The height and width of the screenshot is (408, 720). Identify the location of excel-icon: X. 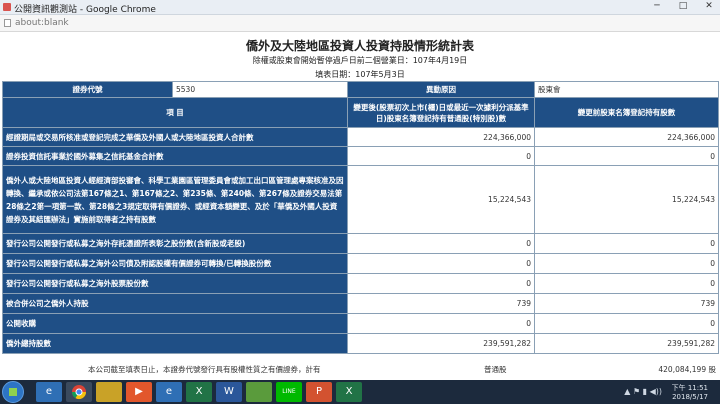
(199, 392).